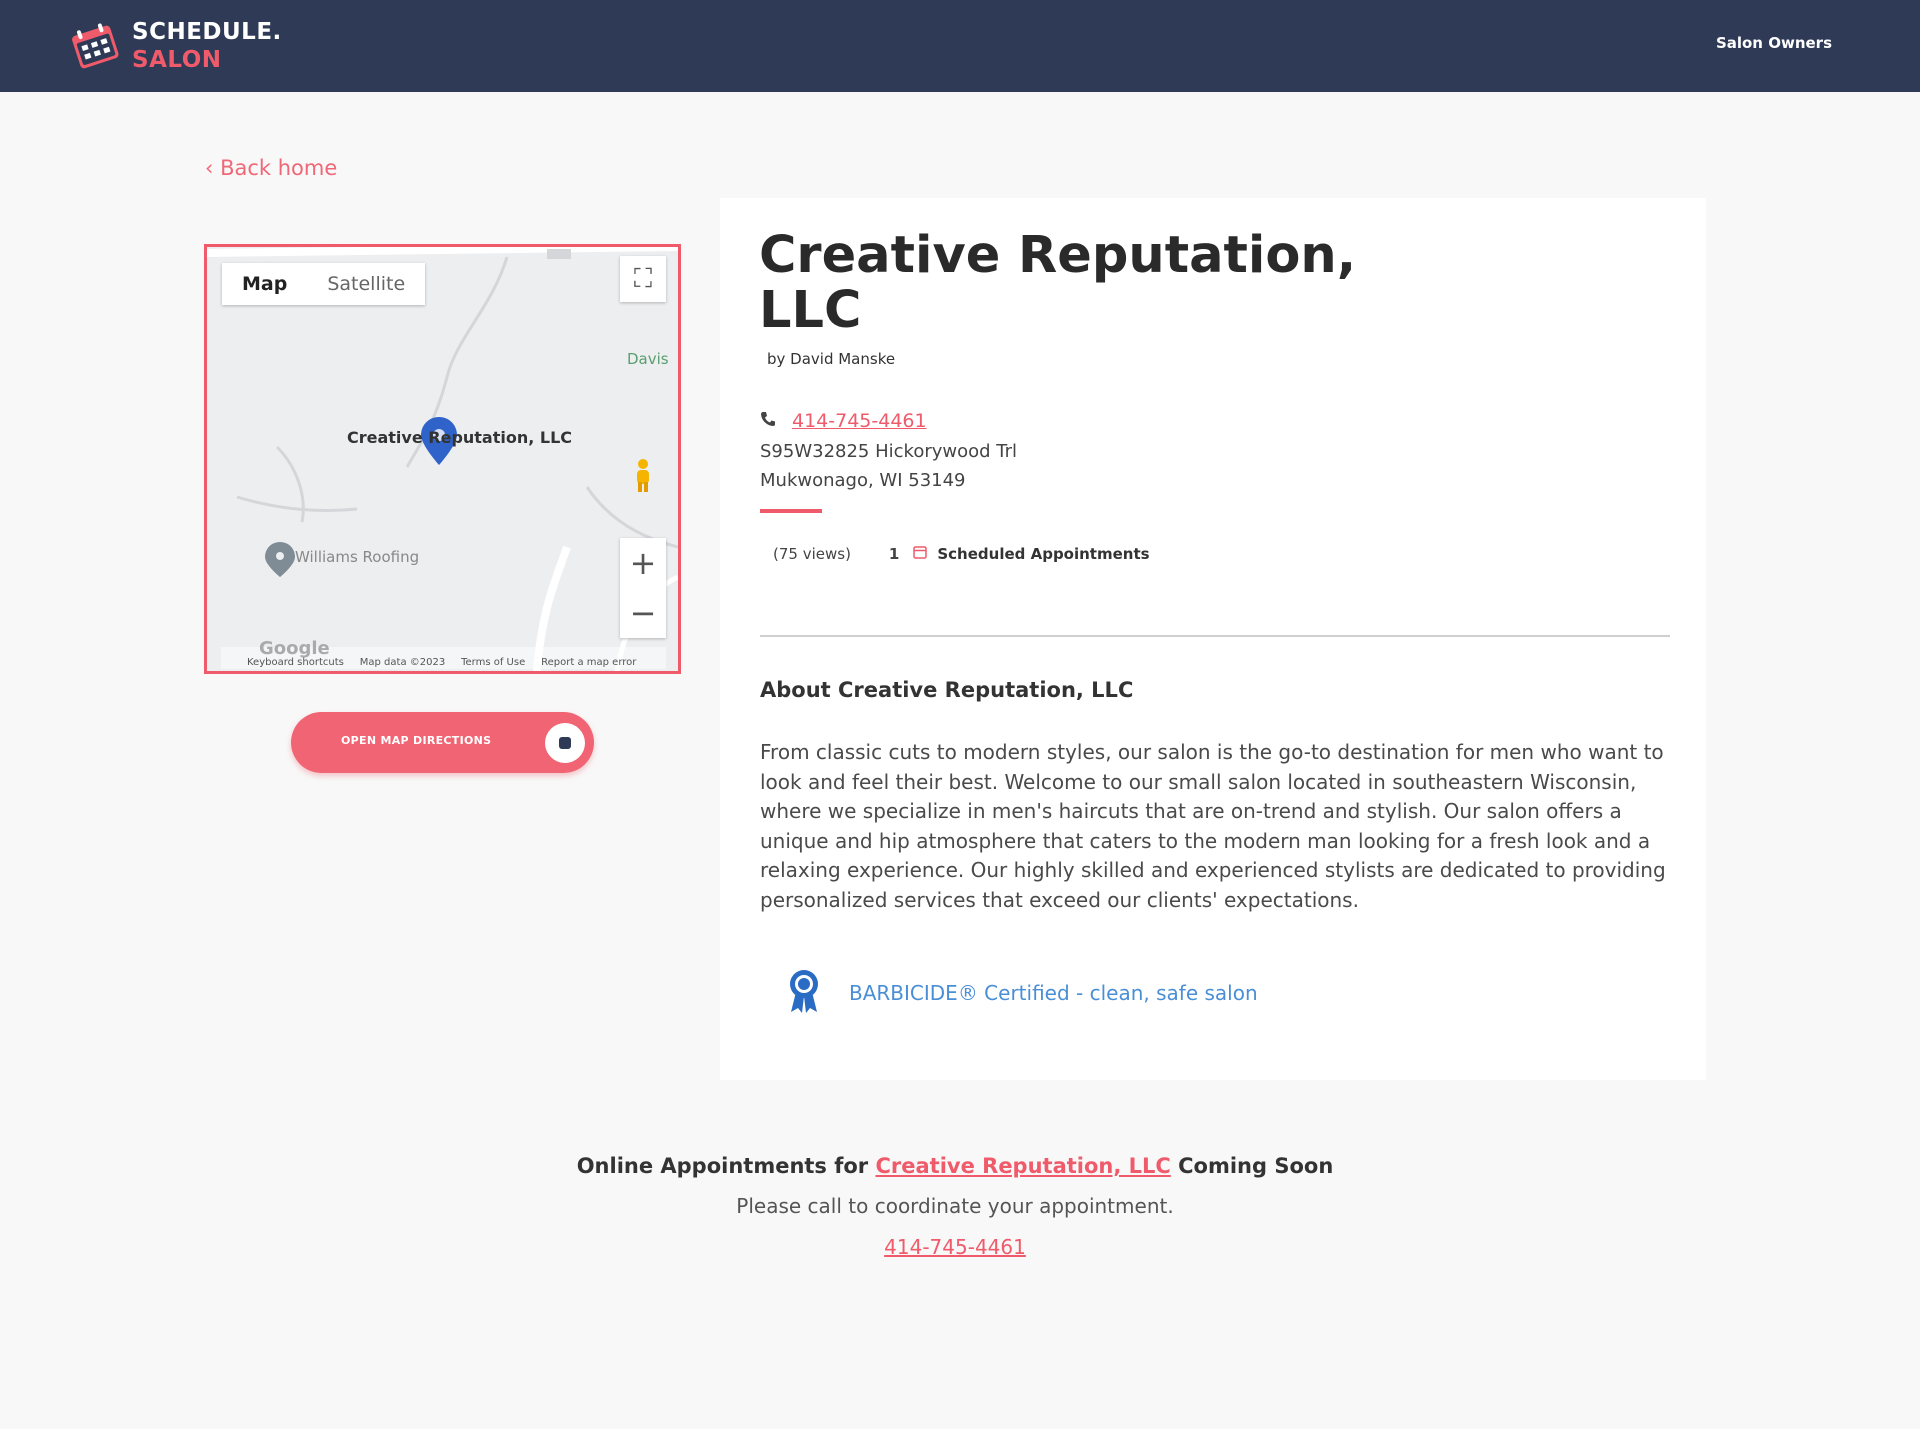 The width and height of the screenshot is (1920, 1429). What do you see at coordinates (295, 662) in the screenshot?
I see `keyboard-shortcuts-link: Keyboard shortcuts` at bounding box center [295, 662].